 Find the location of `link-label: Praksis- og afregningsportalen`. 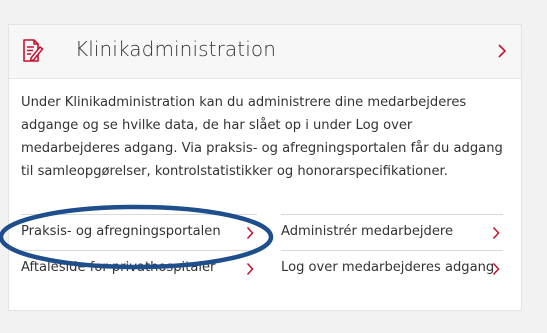

link-label: Praksis- og afregningsportalen is located at coordinates (121, 231).